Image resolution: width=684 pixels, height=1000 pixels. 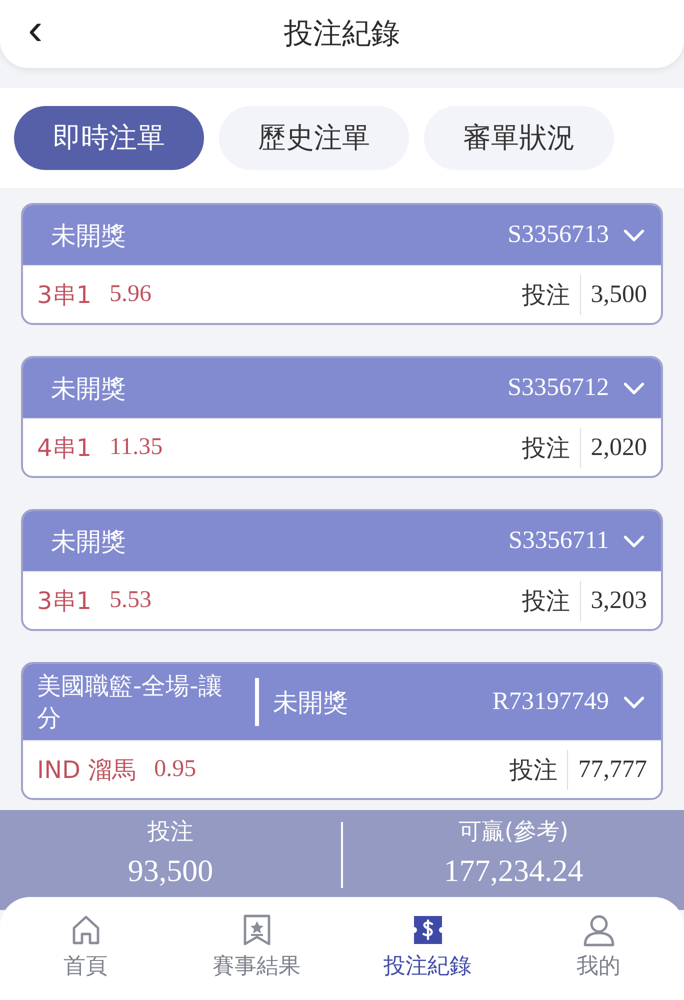 What do you see at coordinates (256, 956) in the screenshot?
I see `nav-item: 賽事結果` at bounding box center [256, 956].